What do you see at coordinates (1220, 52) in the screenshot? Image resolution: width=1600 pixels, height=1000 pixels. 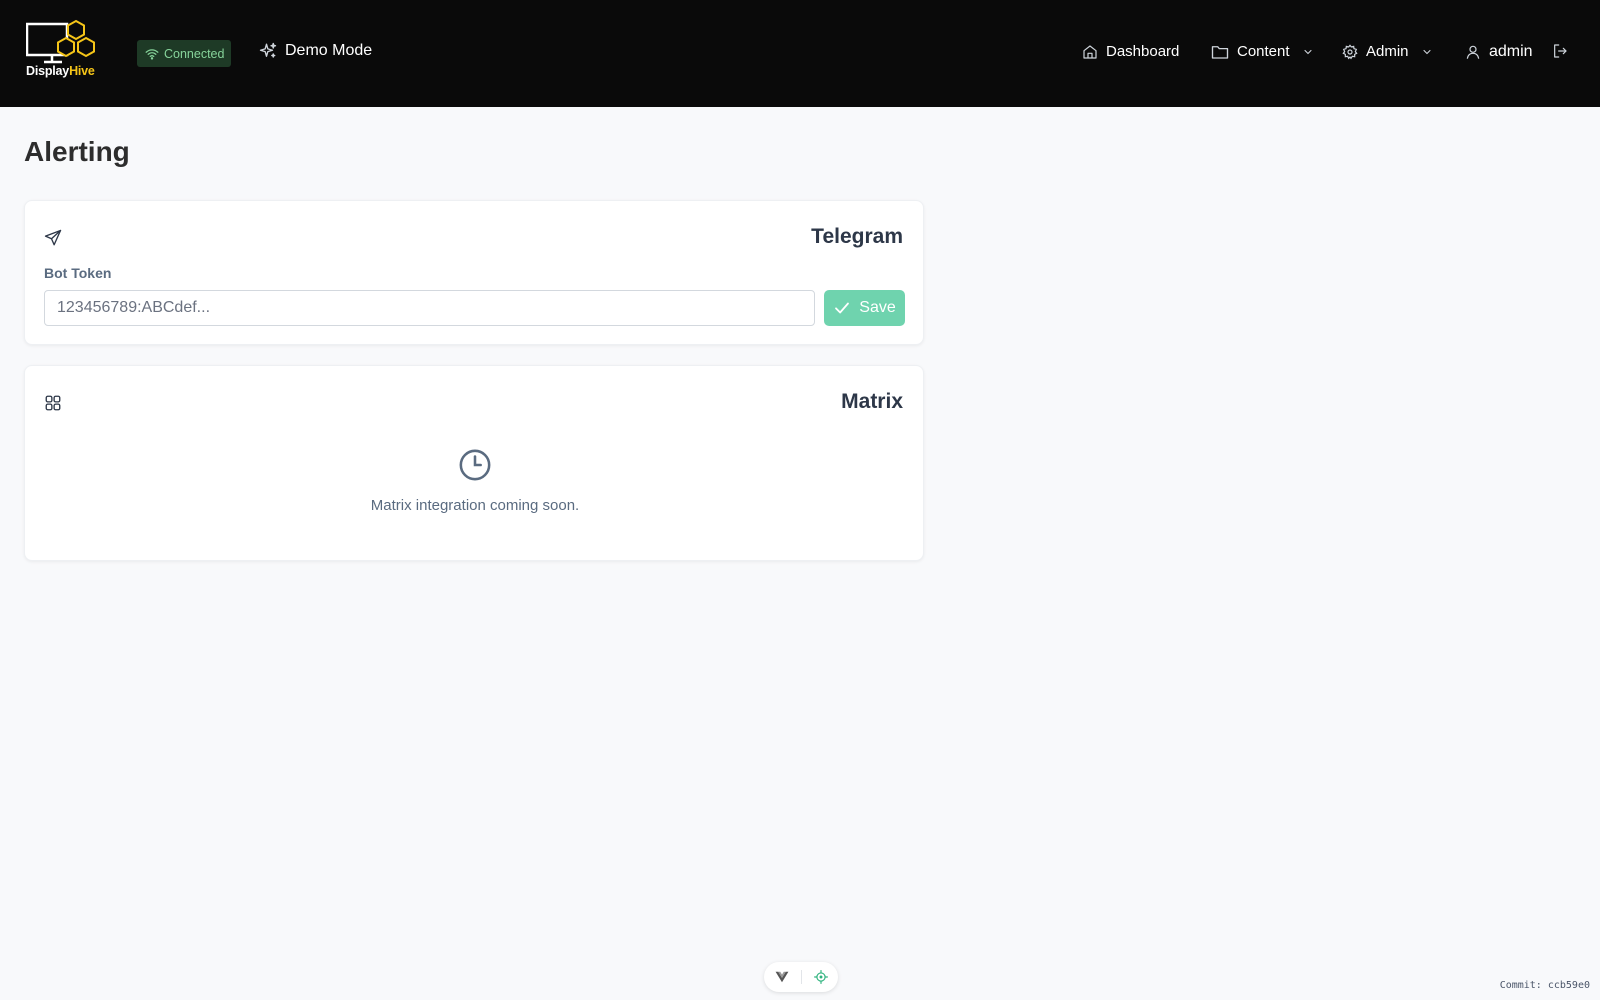 I see `folder-icon` at bounding box center [1220, 52].